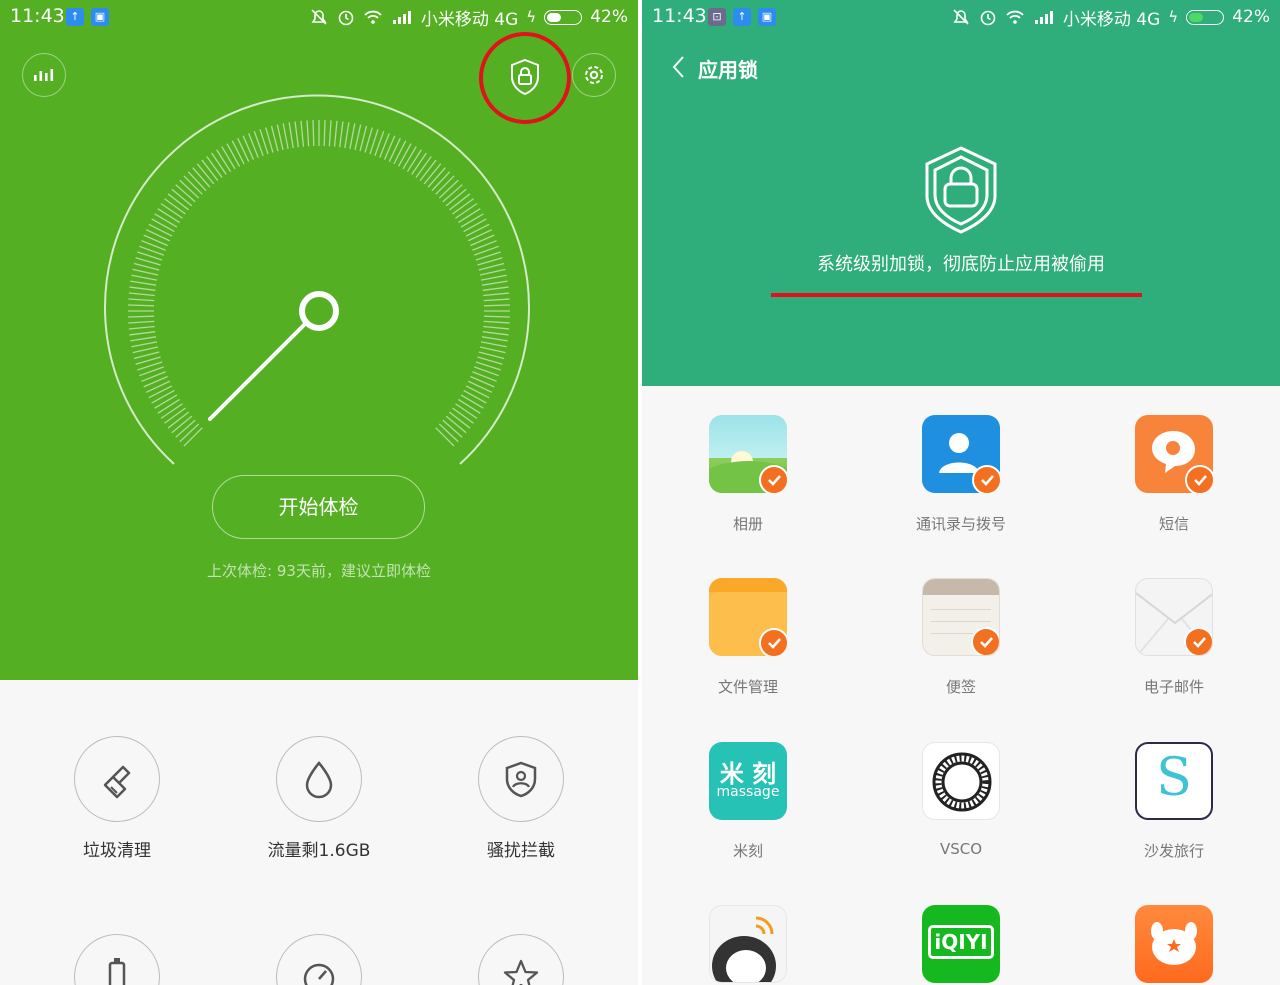 This screenshot has width=1280, height=985. Describe the element at coordinates (1174, 454) in the screenshot. I see `messages-icon` at that location.